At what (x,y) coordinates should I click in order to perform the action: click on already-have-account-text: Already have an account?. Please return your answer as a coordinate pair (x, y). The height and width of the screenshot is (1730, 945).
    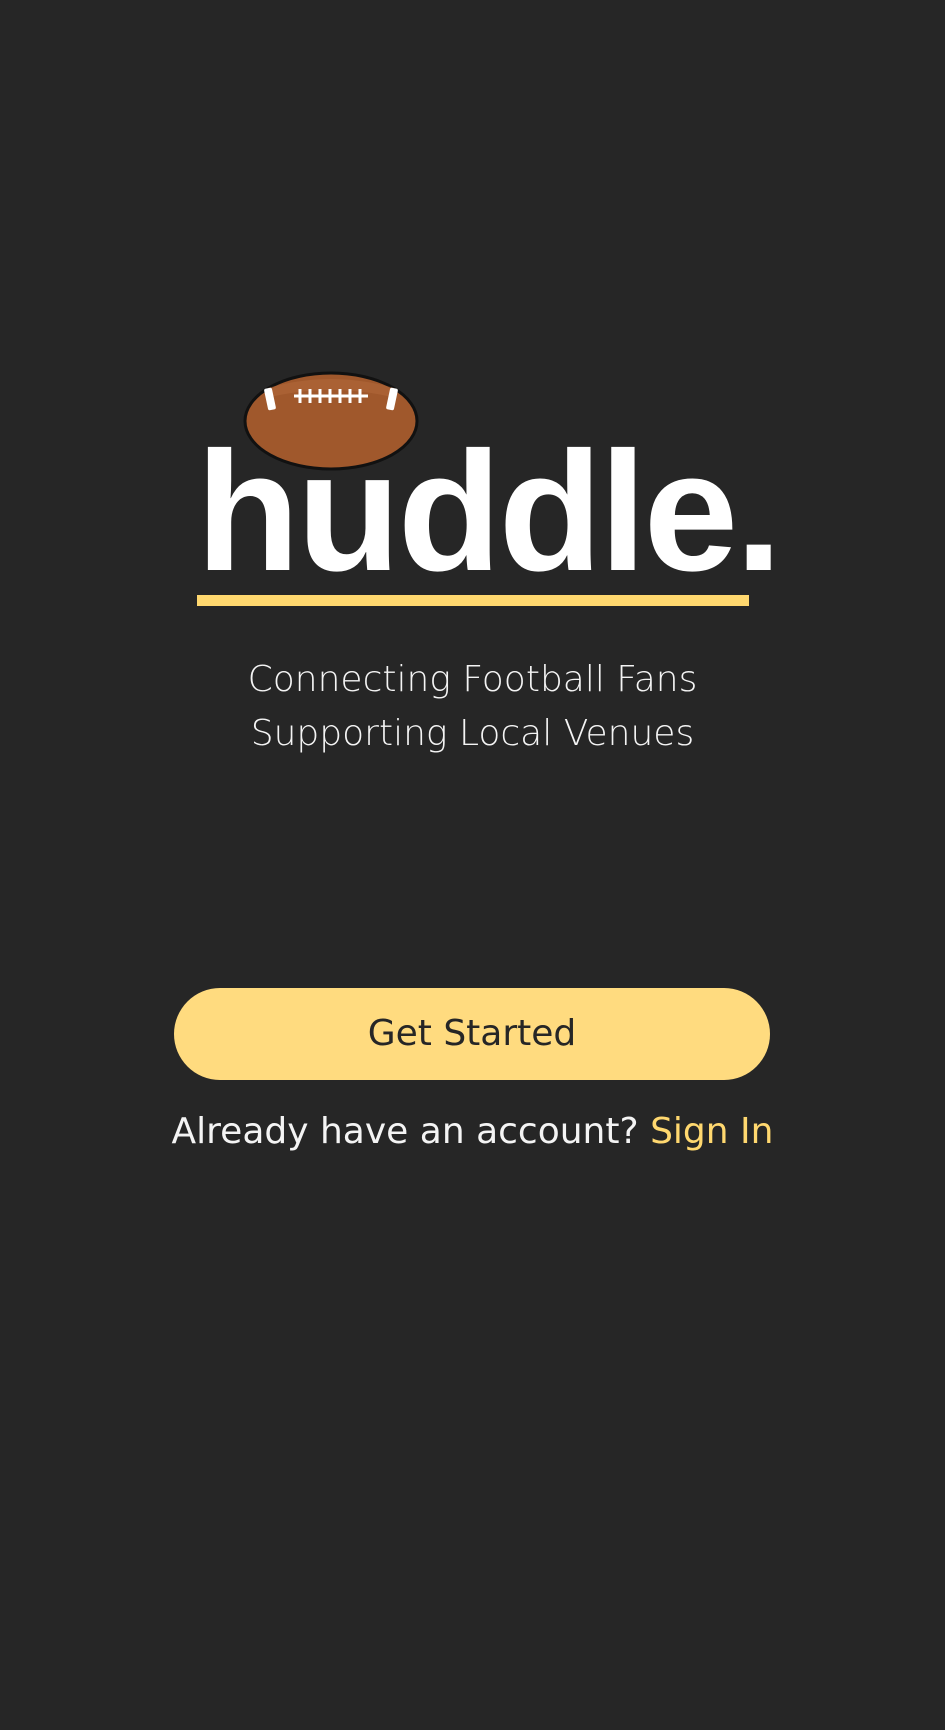
    Looking at the image, I should click on (405, 1131).